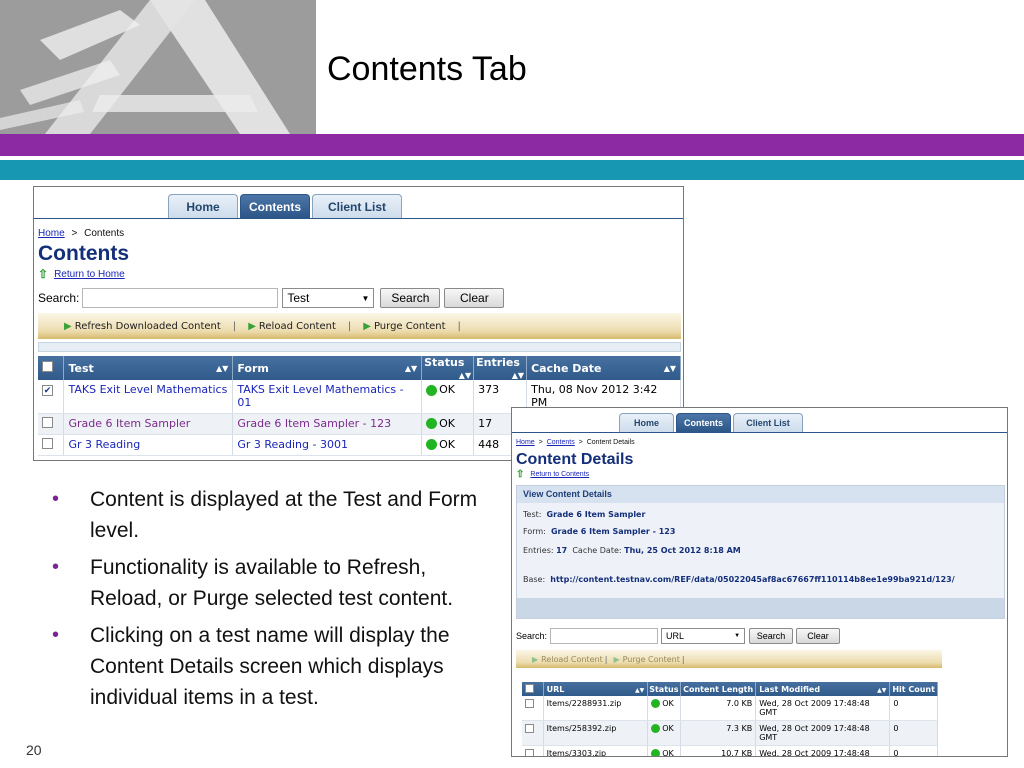  I want to click on return-home-link: Return to Home, so click(89, 274).